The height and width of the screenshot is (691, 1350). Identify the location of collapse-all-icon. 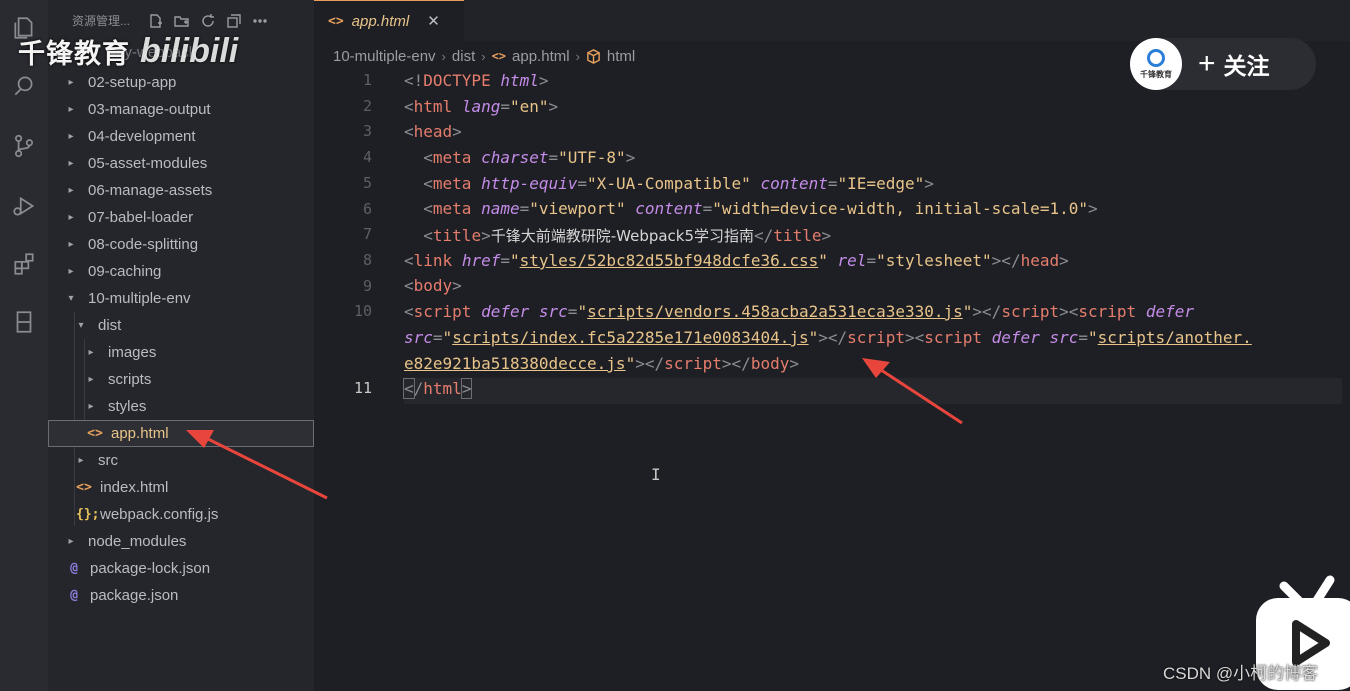
(234, 21).